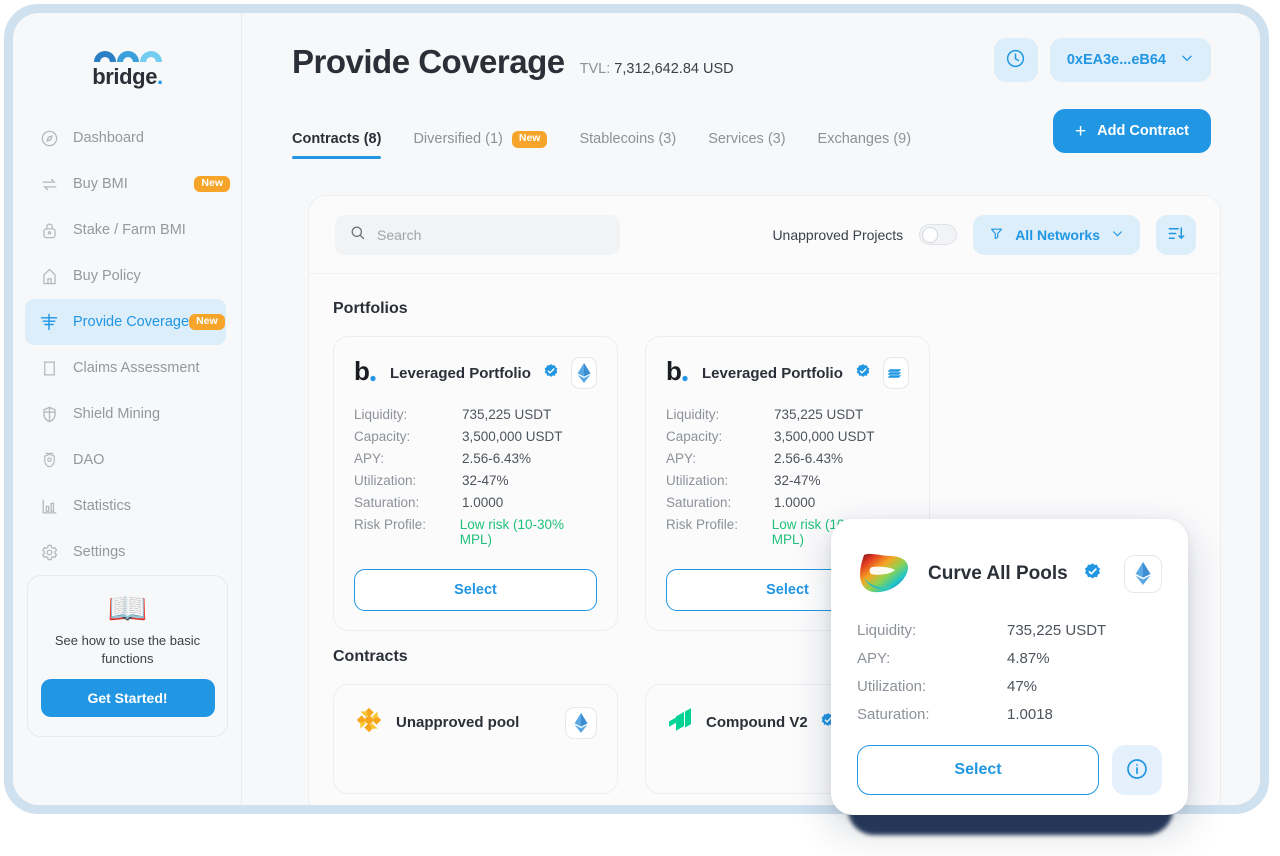 This screenshot has width=1280, height=856. Describe the element at coordinates (127, 230) in the screenshot. I see `sidebar-item-stake-farm-bmi: Stake / Farm BMI` at that location.